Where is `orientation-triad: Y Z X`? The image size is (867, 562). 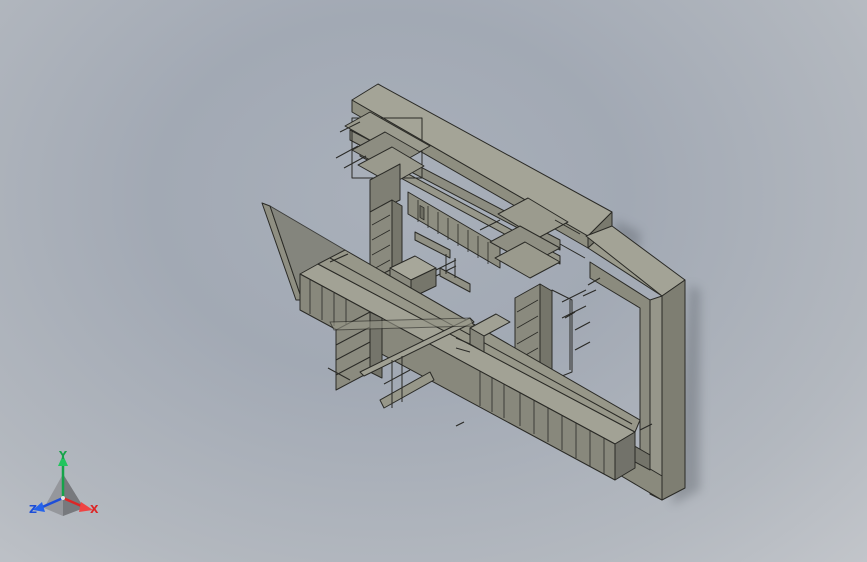
orientation-triad: Y Z X is located at coordinates (66, 486).